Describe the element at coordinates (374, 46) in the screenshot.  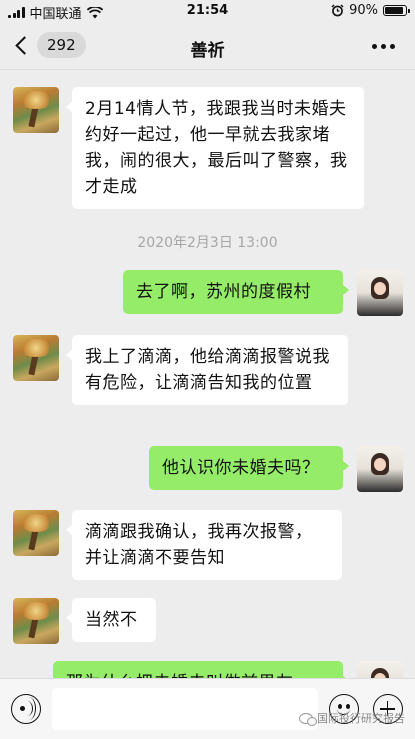
I see `more-dots-icon` at that location.